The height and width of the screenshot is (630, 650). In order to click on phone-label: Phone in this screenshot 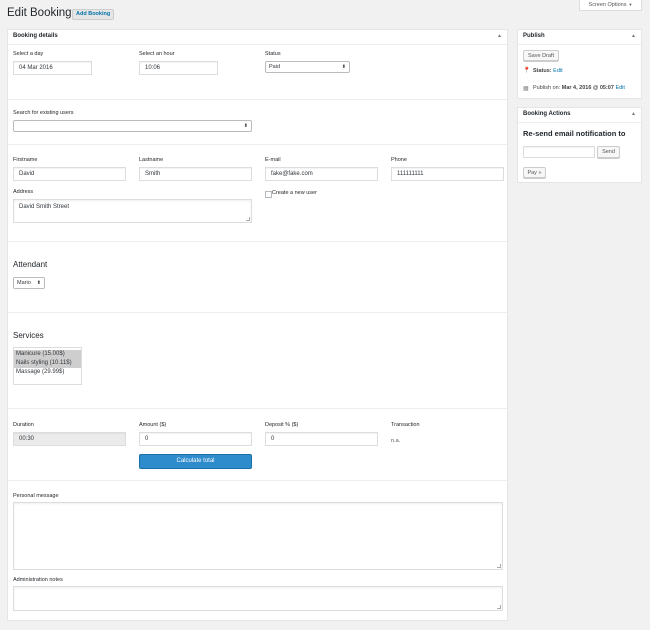, I will do `click(399, 160)`.